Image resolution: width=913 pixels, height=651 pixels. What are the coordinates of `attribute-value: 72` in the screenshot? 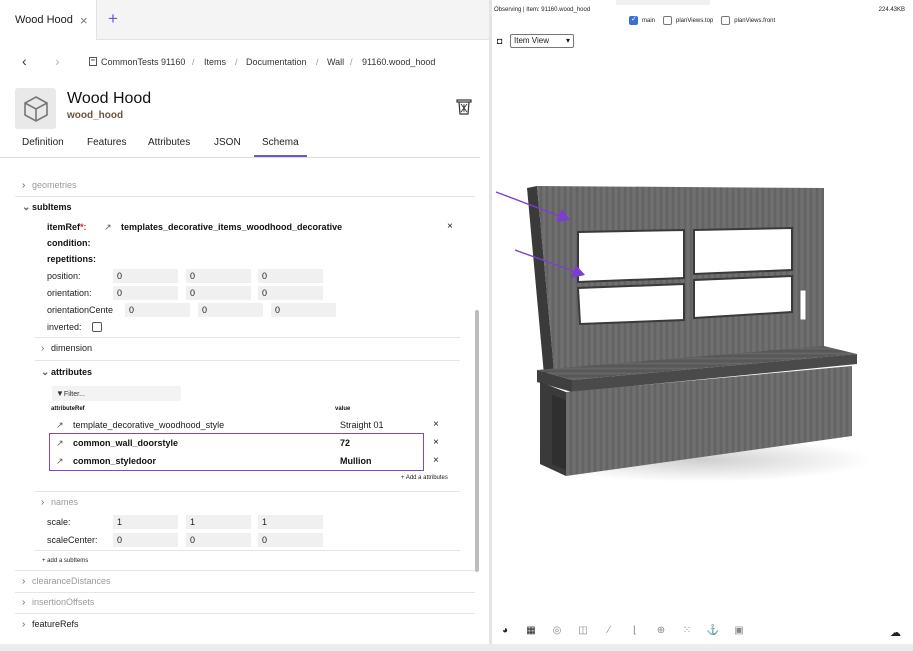 It's located at (345, 443).